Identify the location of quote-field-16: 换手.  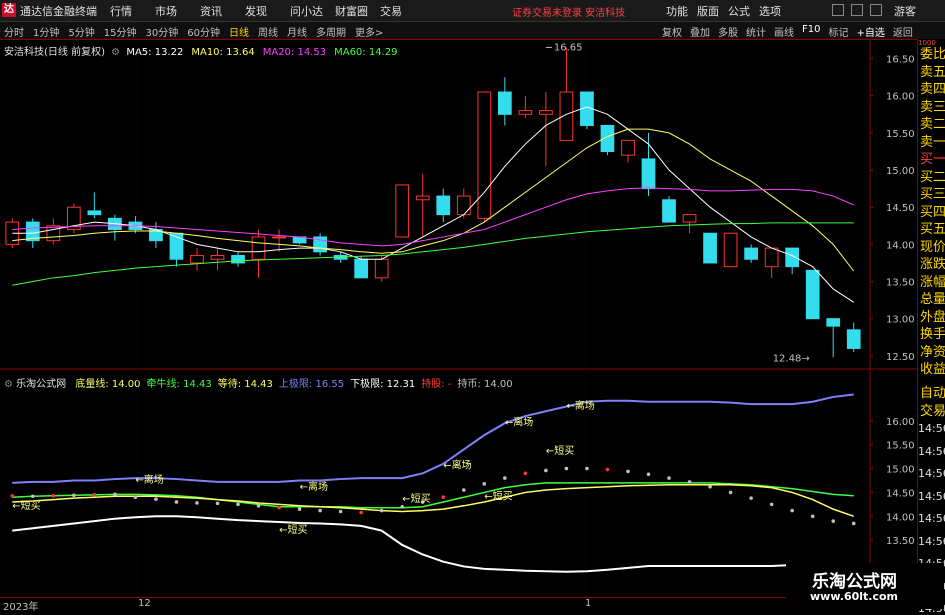
(932, 334).